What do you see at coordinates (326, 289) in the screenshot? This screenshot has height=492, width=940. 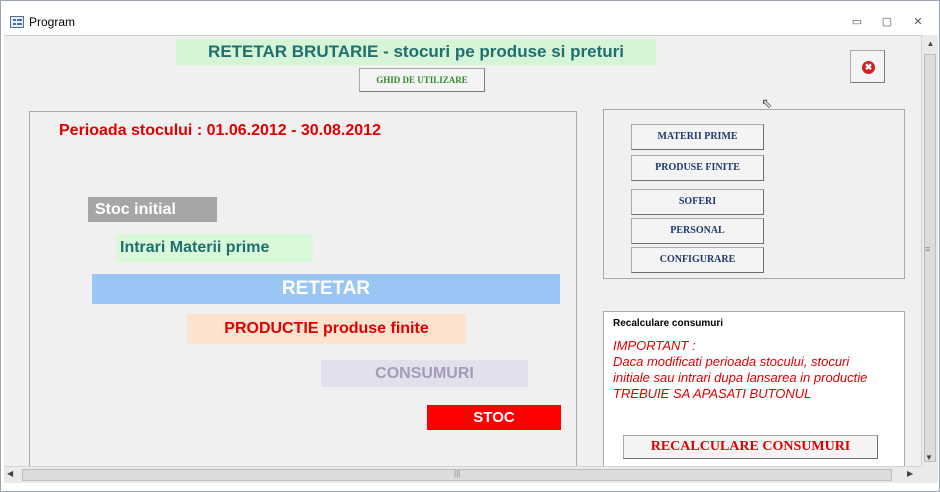 I see `retetar-button: RETETAR` at bounding box center [326, 289].